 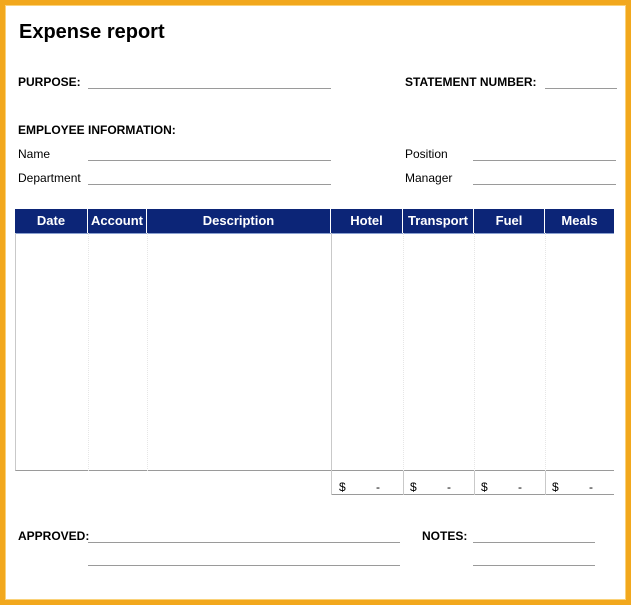 I want to click on header-account: Account, so click(x=117, y=221).